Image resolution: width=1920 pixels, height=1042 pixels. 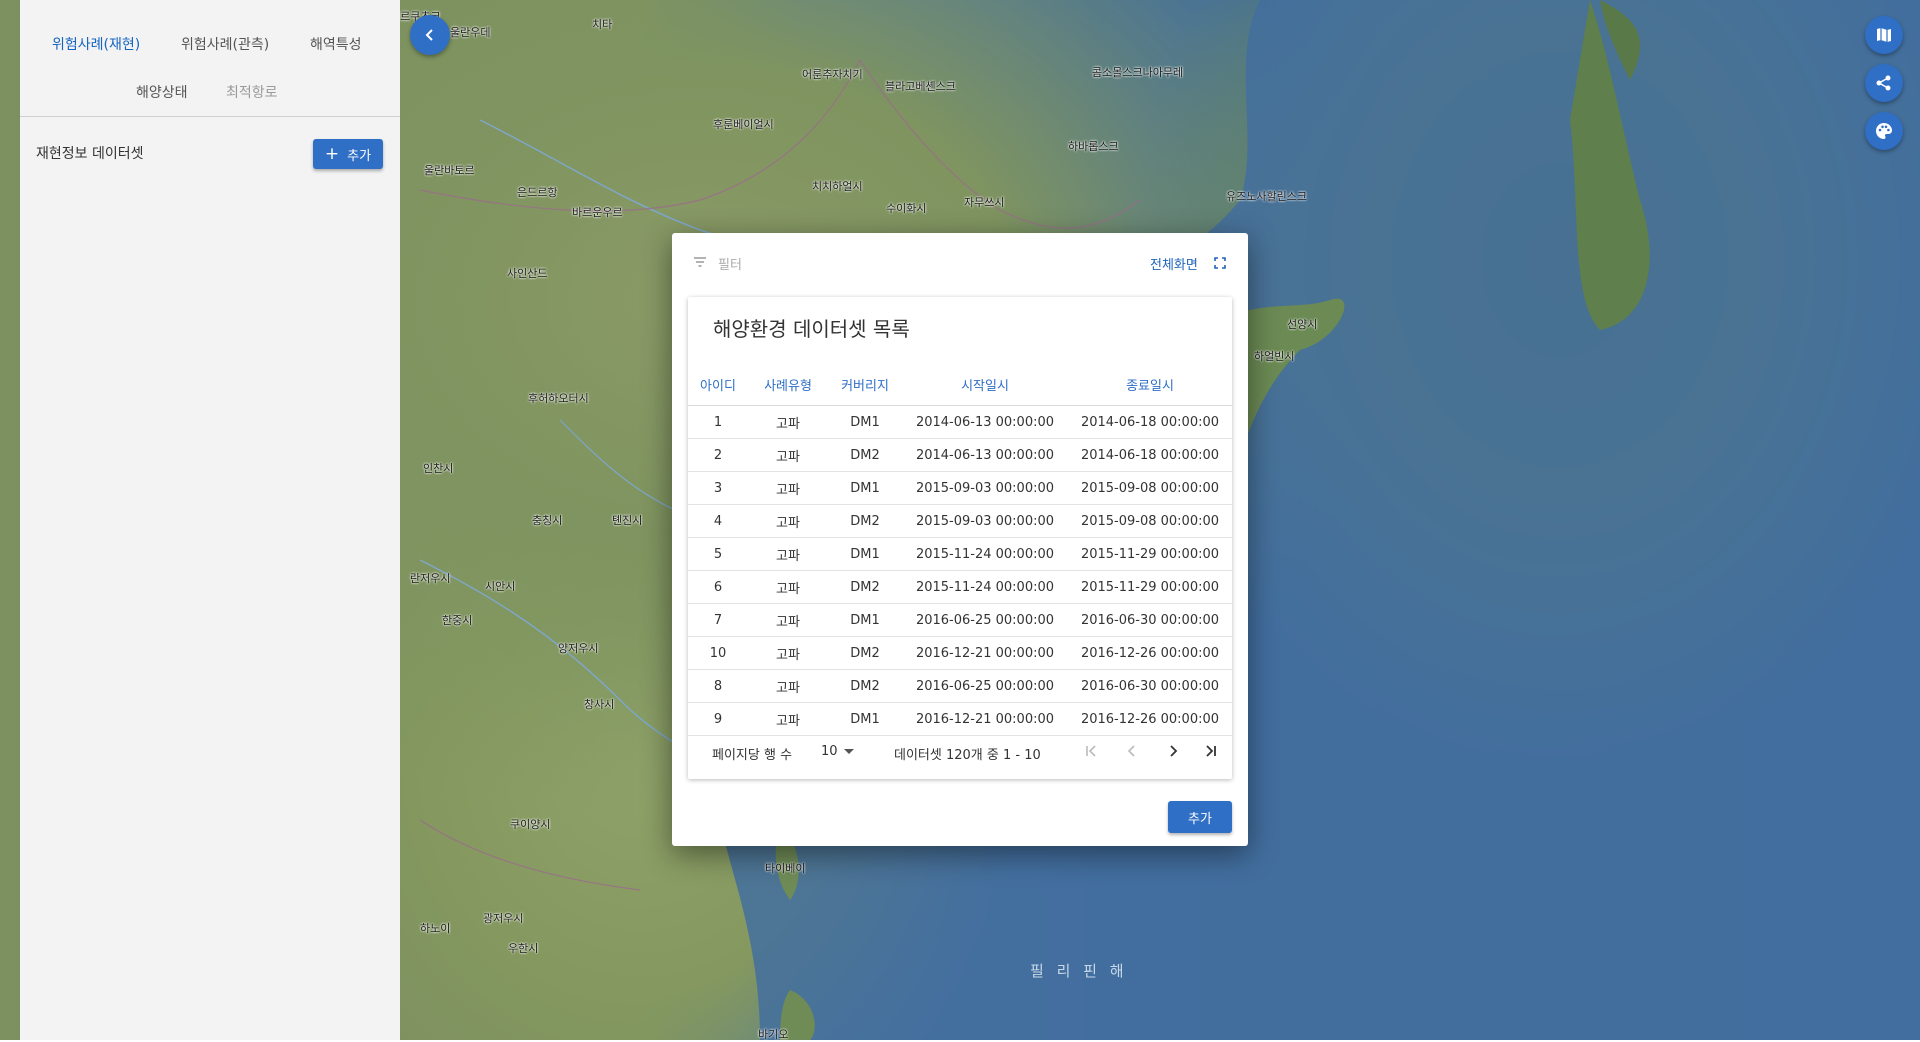 What do you see at coordinates (210, 116) in the screenshot?
I see `tab-divider` at bounding box center [210, 116].